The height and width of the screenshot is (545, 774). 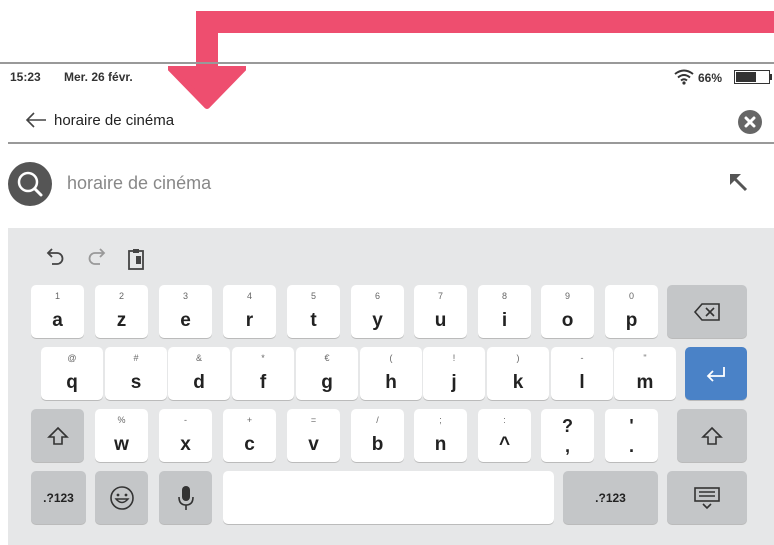 I want to click on key-9: " m, so click(x=645, y=373).